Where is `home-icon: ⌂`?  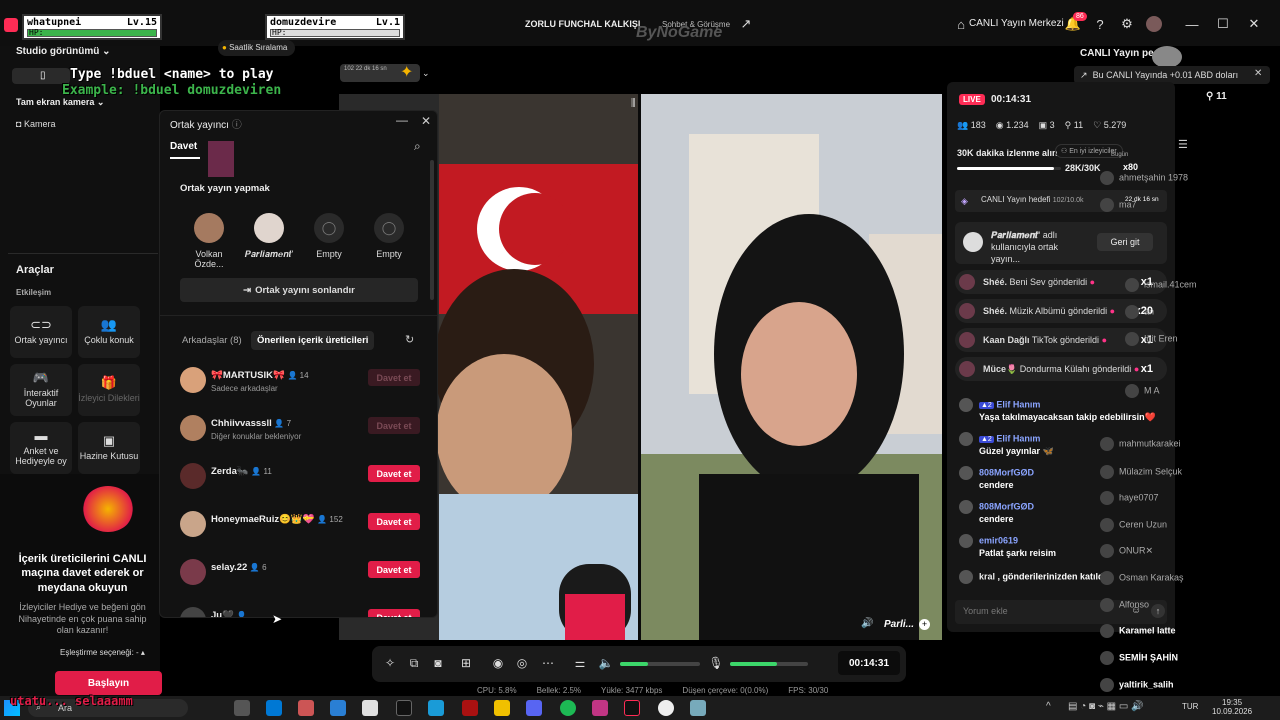 home-icon: ⌂ is located at coordinates (961, 24).